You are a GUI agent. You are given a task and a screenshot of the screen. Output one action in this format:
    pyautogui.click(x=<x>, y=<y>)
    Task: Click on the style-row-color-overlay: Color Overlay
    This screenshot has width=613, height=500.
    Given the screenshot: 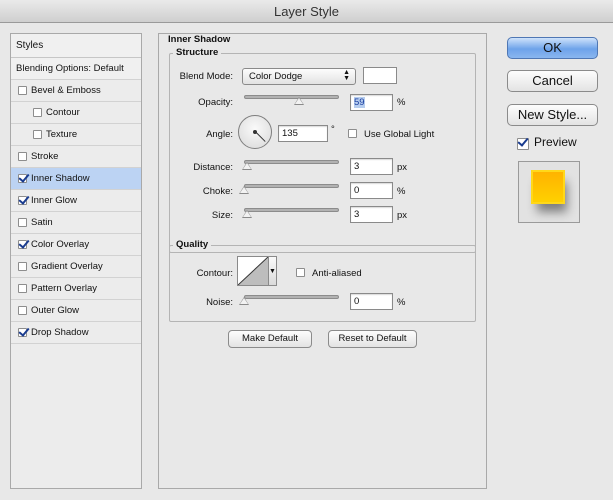 What is the action you would take?
    pyautogui.click(x=76, y=245)
    